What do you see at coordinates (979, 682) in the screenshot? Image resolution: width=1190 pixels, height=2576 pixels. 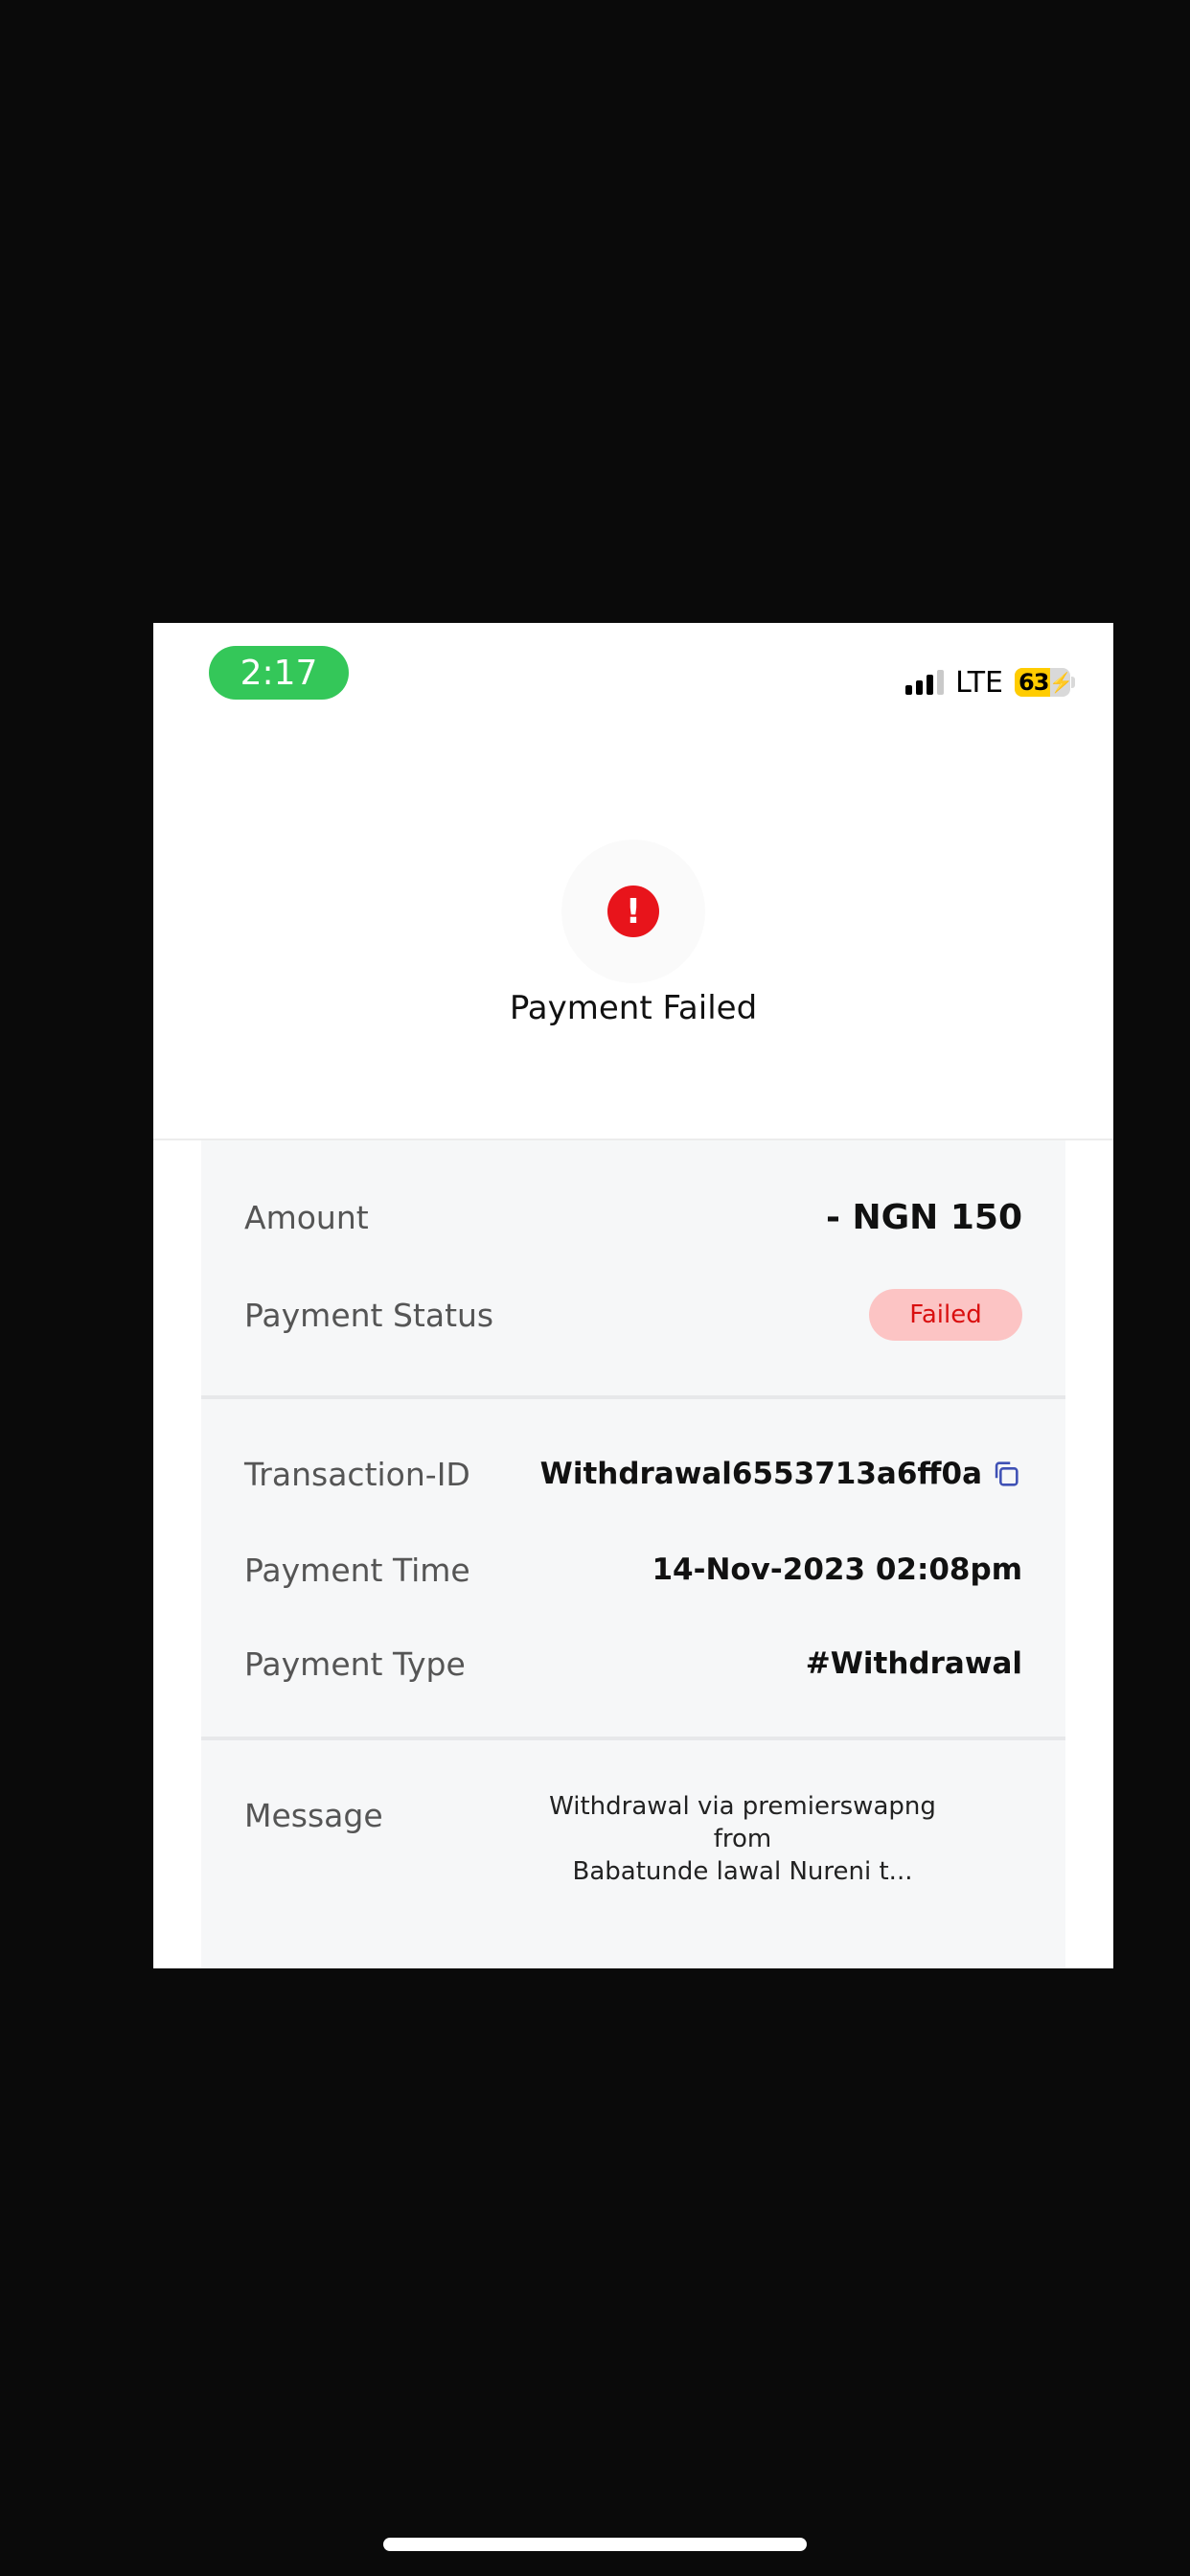 I see `network-type: LTE` at bounding box center [979, 682].